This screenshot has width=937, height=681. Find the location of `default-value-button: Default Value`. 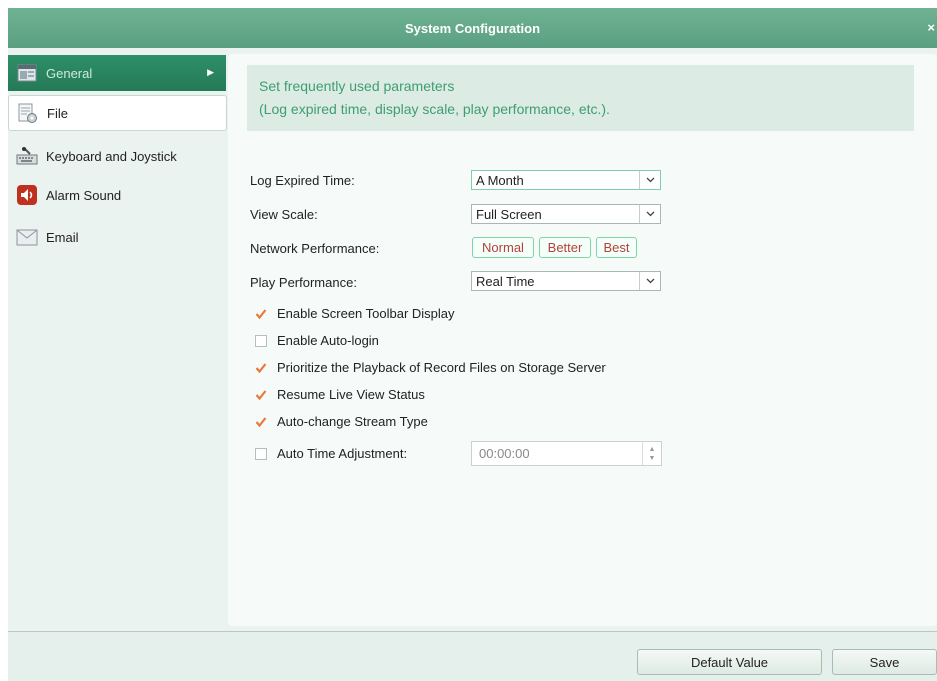

default-value-button: Default Value is located at coordinates (729, 662).